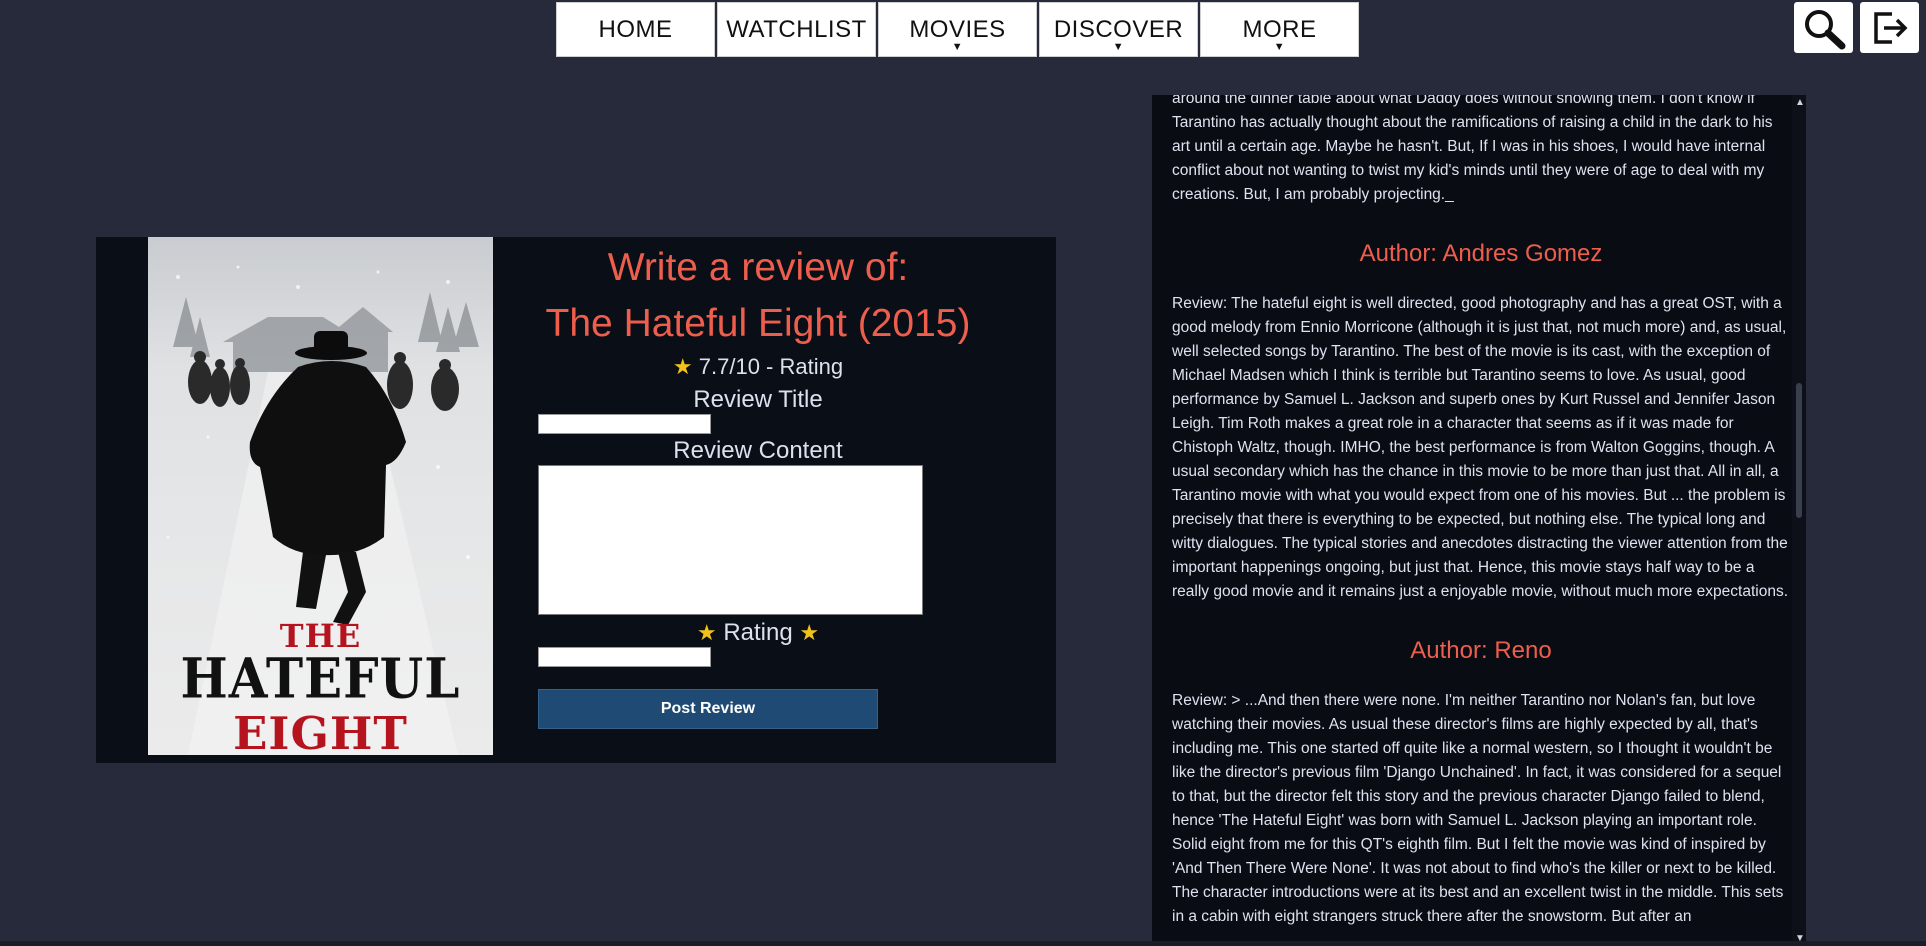 This screenshot has width=1926, height=946. Describe the element at coordinates (320, 678) in the screenshot. I see `poster-title-line2: HATEFUL` at that location.